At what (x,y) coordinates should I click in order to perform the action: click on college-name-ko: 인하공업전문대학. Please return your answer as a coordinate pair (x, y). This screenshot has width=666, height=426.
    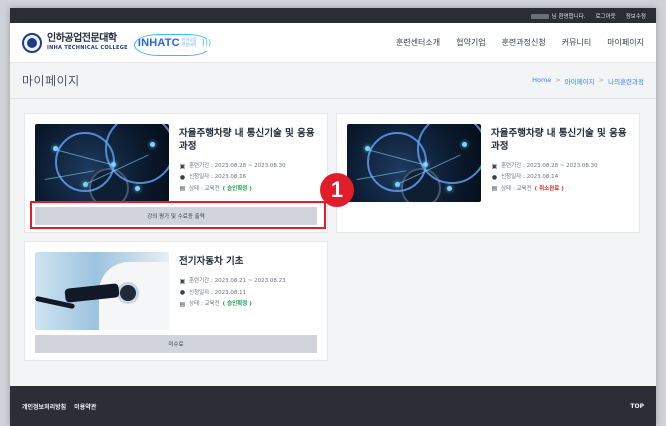
    Looking at the image, I should click on (82, 38).